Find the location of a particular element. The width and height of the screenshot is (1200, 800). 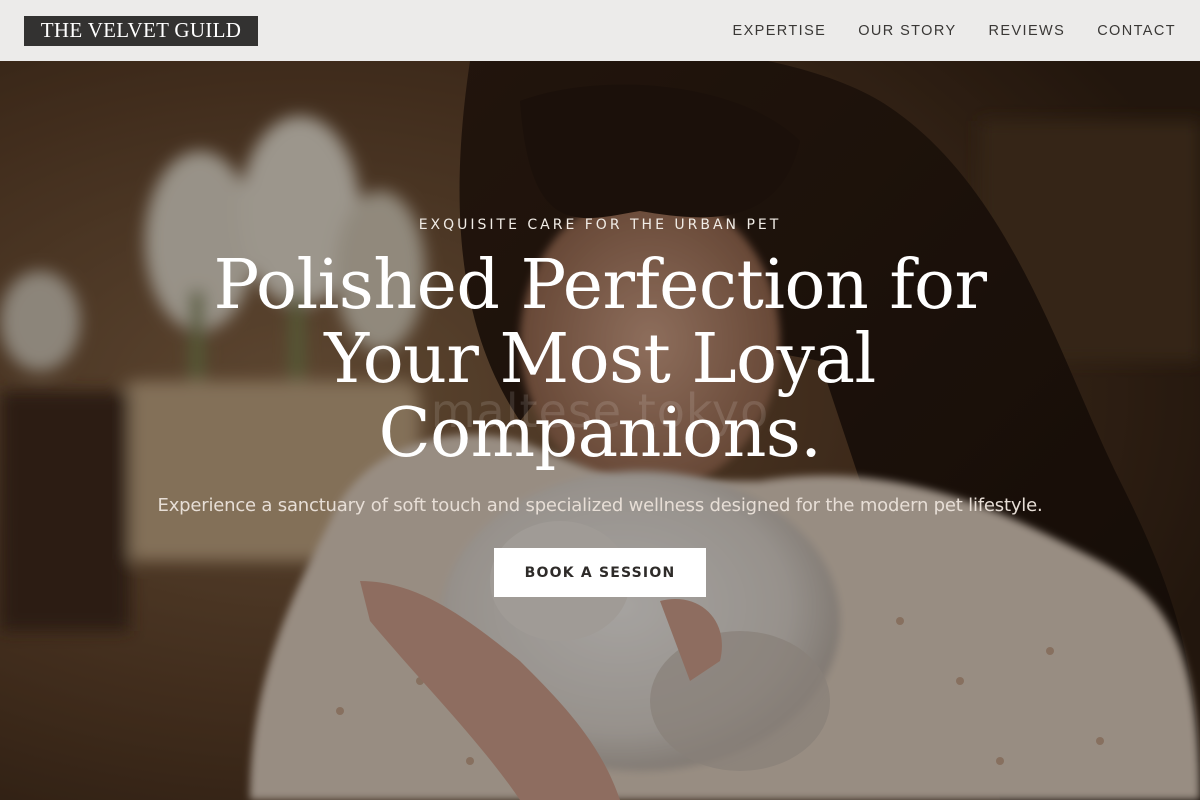

nav-link-reviews: REVIEWS is located at coordinates (1027, 31).